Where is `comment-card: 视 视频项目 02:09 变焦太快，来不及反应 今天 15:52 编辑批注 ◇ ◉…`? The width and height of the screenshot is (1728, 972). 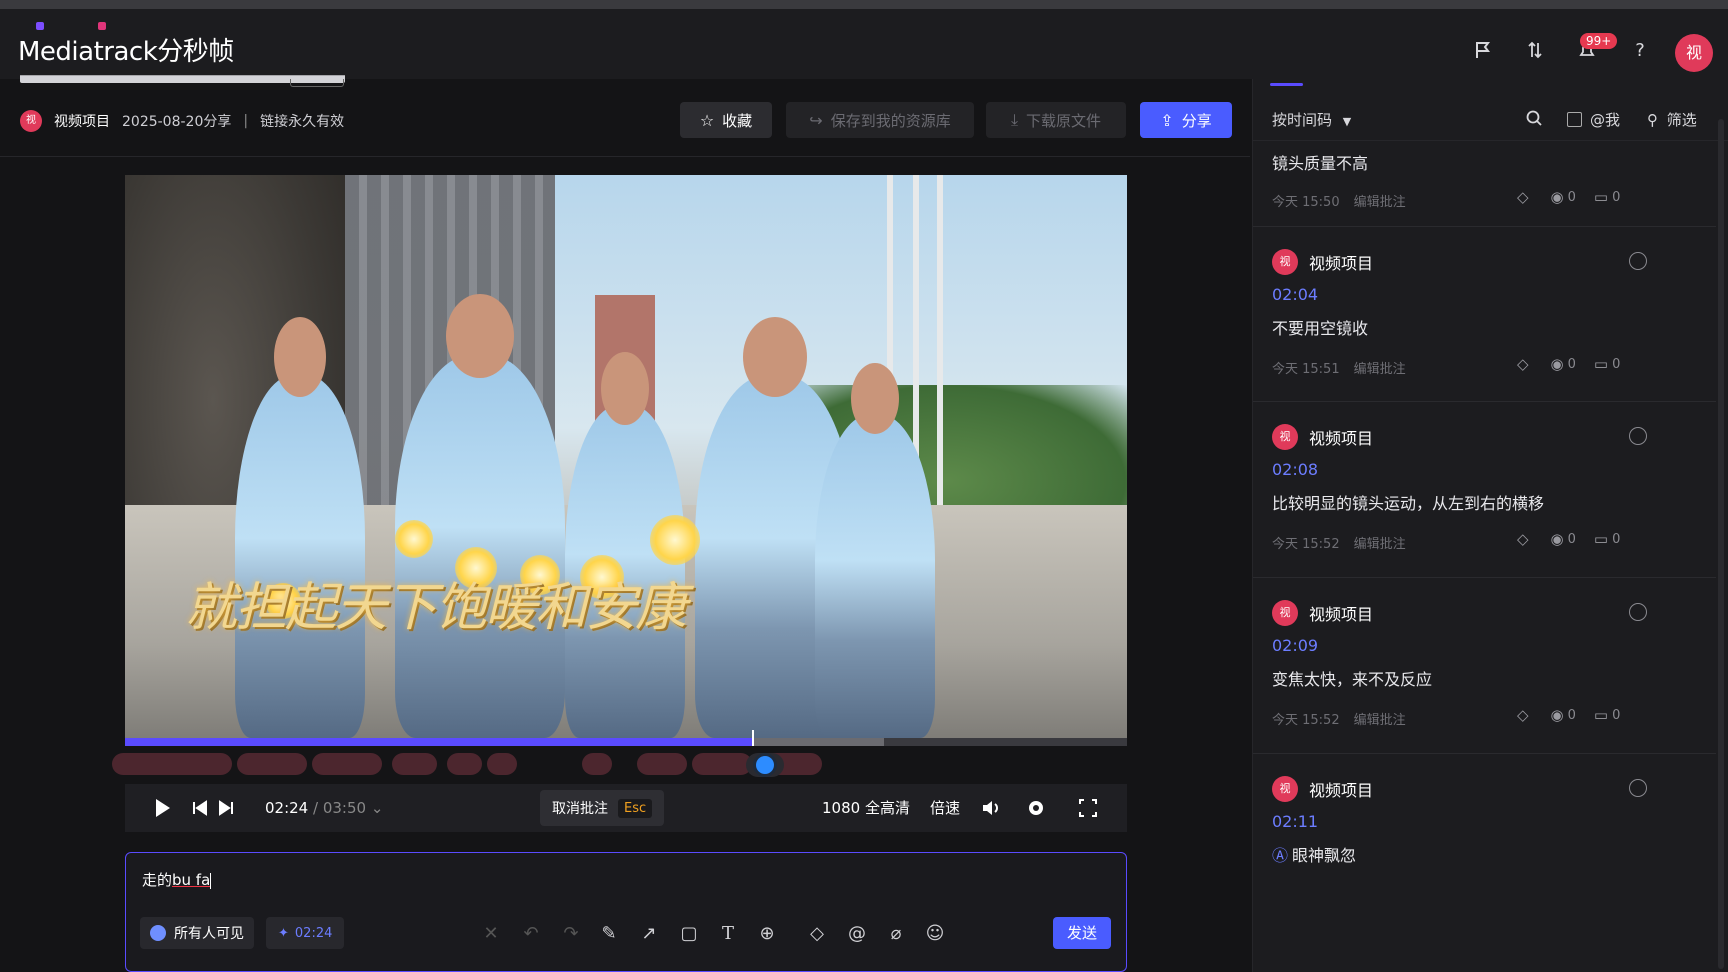 comment-card: 视 视频项目 02:09 变焦太快，来不及反应 今天 15:52 编辑批注 ◇ ◉… is located at coordinates (1484, 666).